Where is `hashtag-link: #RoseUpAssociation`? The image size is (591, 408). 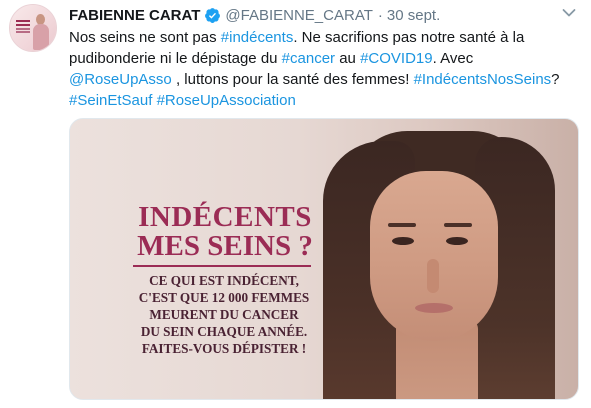
hashtag-link: #RoseUpAssociation is located at coordinates (226, 100).